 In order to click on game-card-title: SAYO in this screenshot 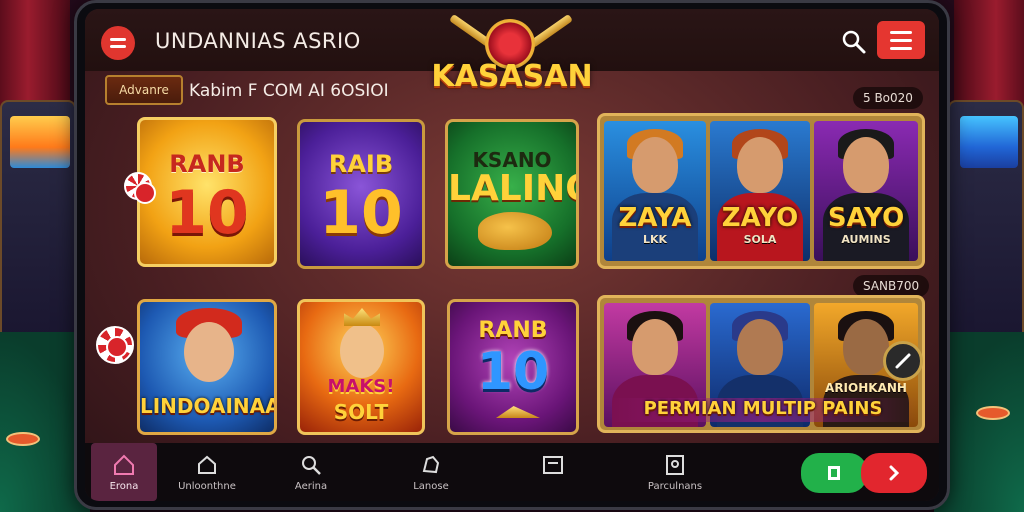, I will do `click(866, 218)`.